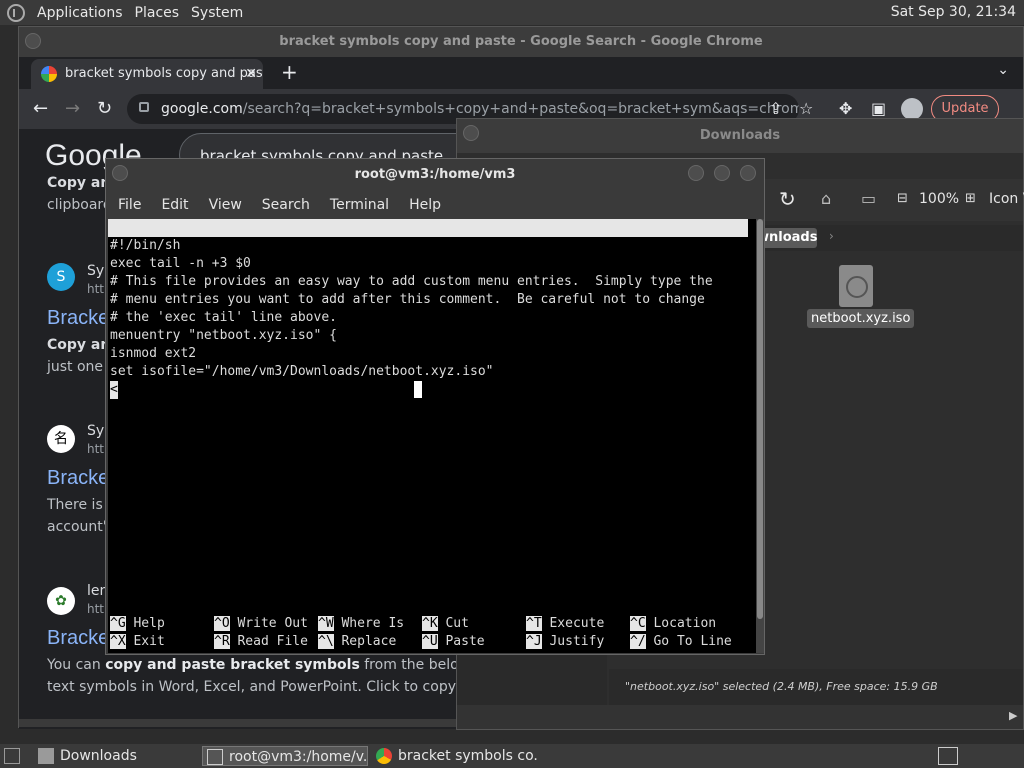  What do you see at coordinates (49, 74) in the screenshot?
I see `google-favicon-icon` at bounding box center [49, 74].